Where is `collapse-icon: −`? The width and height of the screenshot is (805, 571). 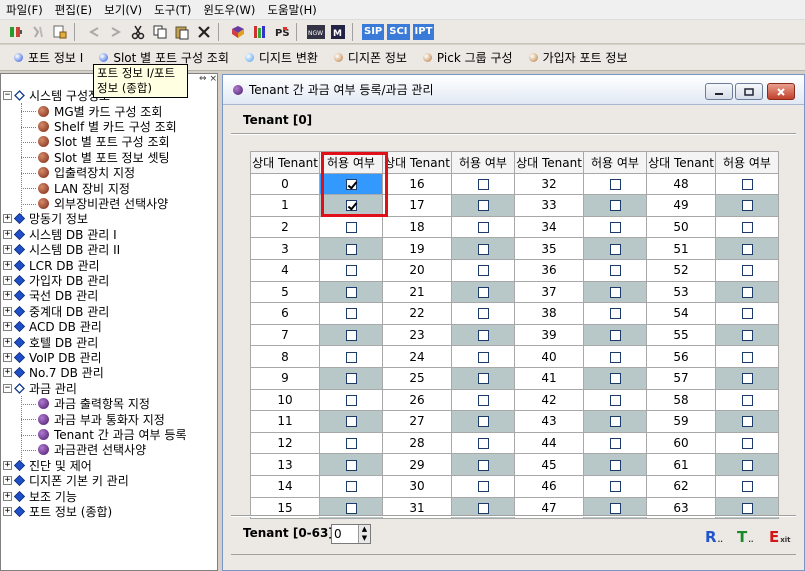
collapse-icon: − is located at coordinates (7, 388).